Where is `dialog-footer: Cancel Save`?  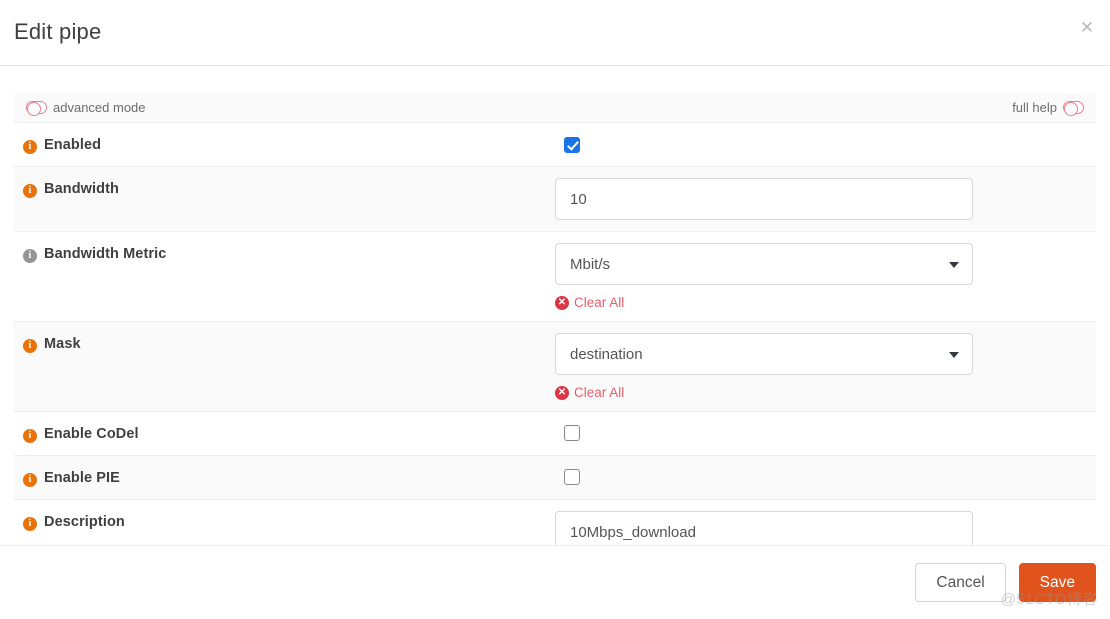
dialog-footer: Cancel Save is located at coordinates (555, 582).